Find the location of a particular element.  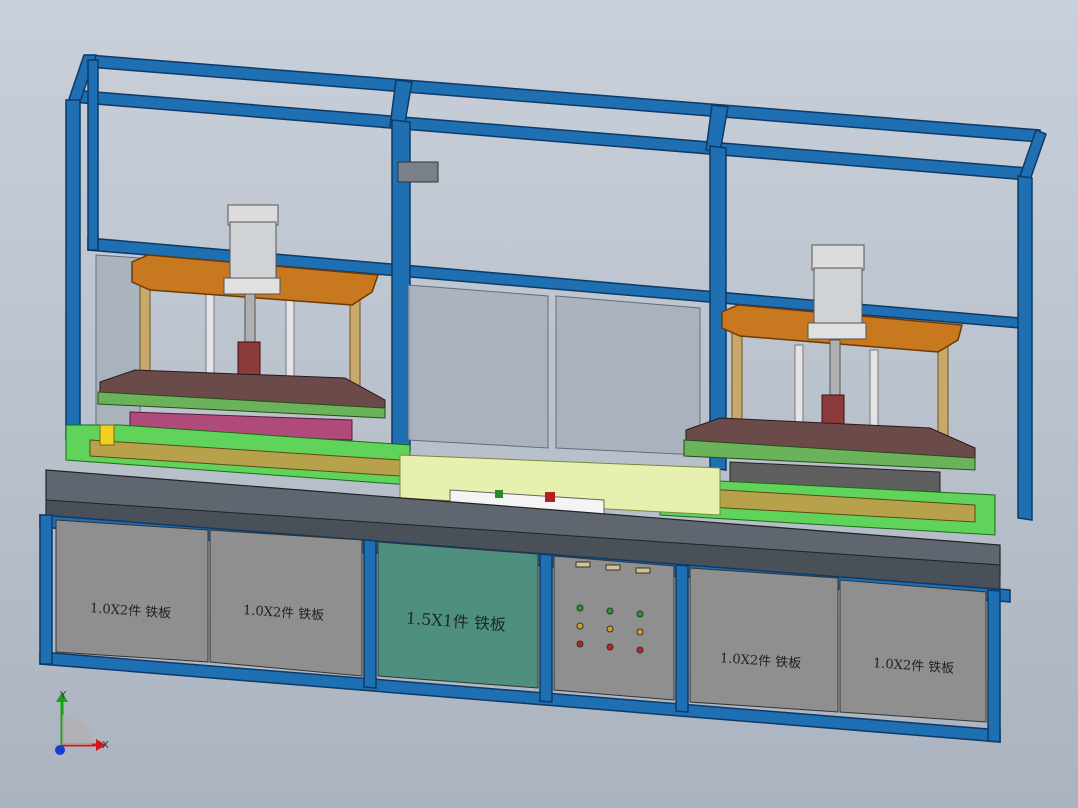

junction-box is located at coordinates (418, 172).